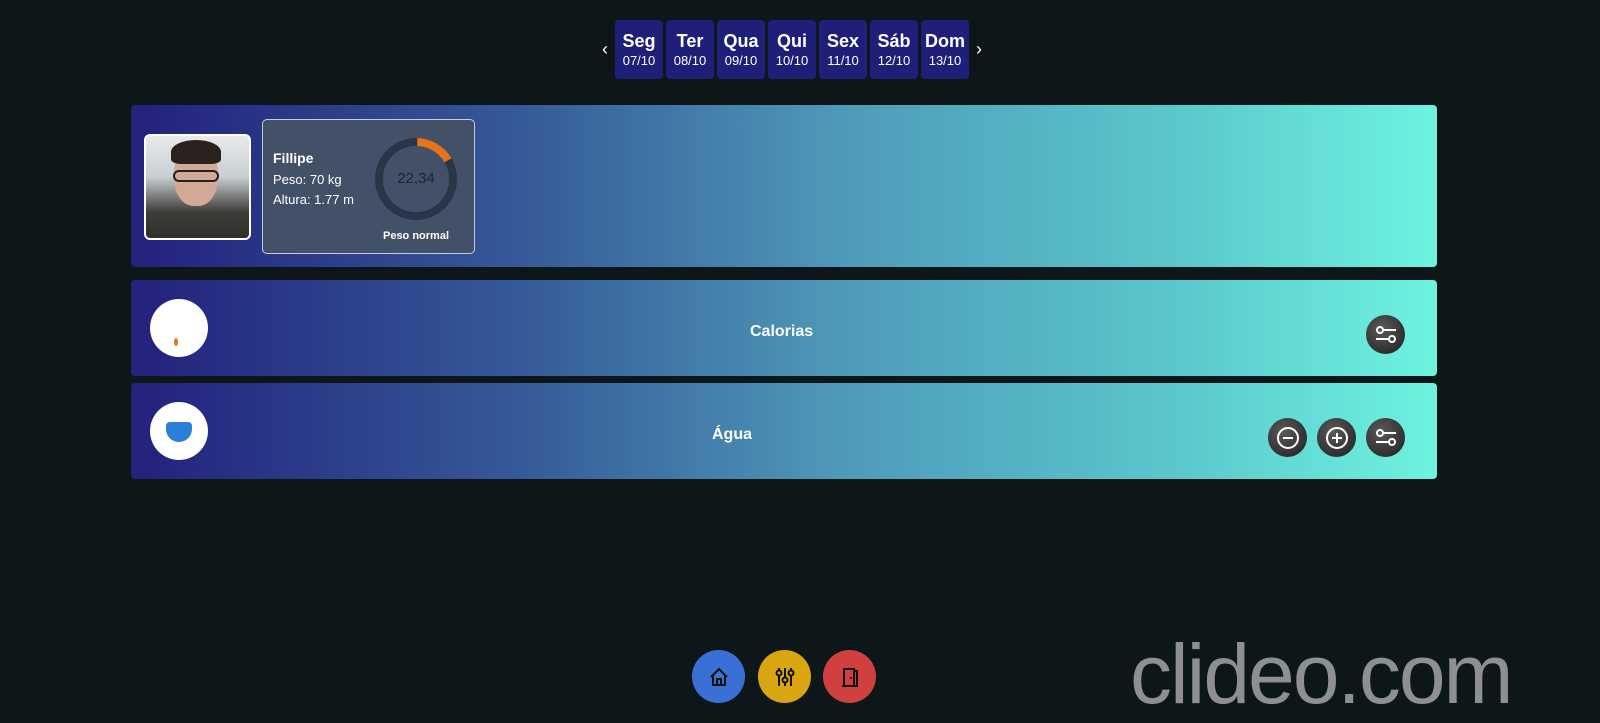 The width and height of the screenshot is (1600, 723). Describe the element at coordinates (307, 179) in the screenshot. I see `weight: Peso: 70 kg` at that location.